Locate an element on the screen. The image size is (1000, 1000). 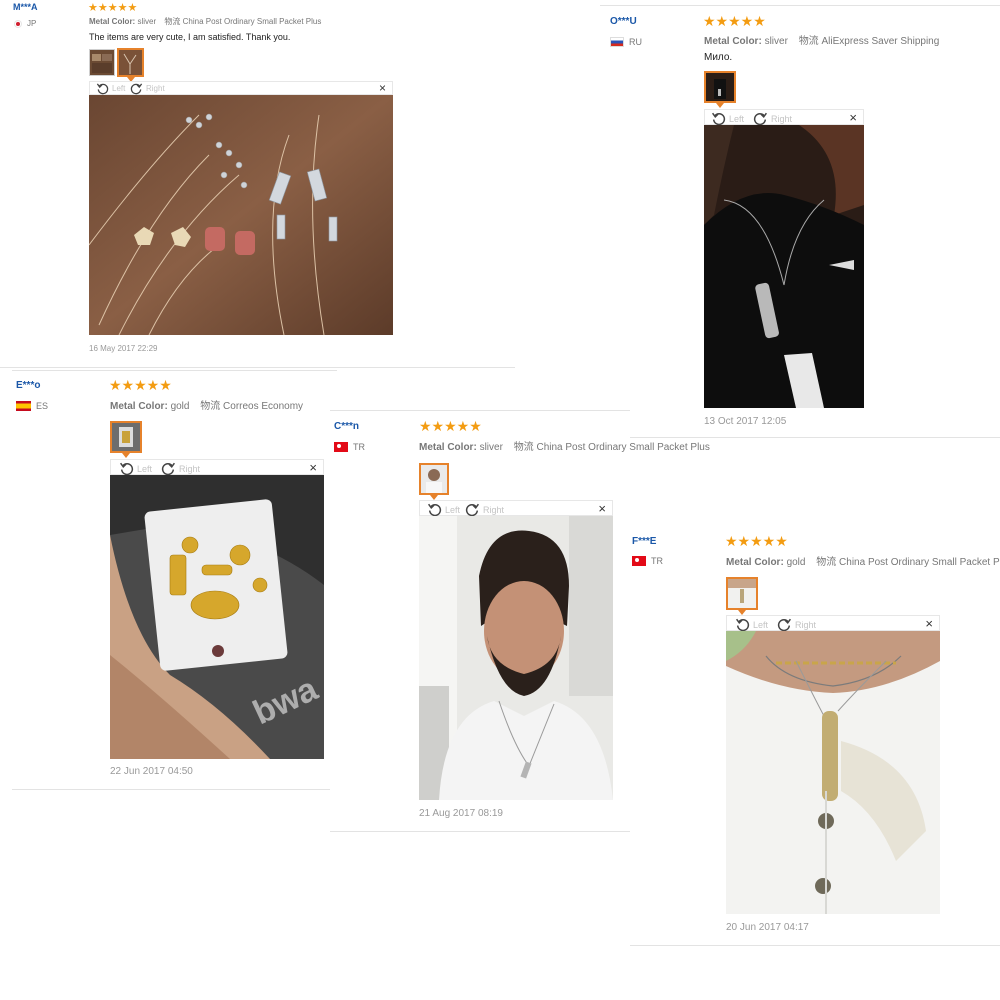
review-date: 16 May 2017 22:29 is located at coordinates (123, 348).